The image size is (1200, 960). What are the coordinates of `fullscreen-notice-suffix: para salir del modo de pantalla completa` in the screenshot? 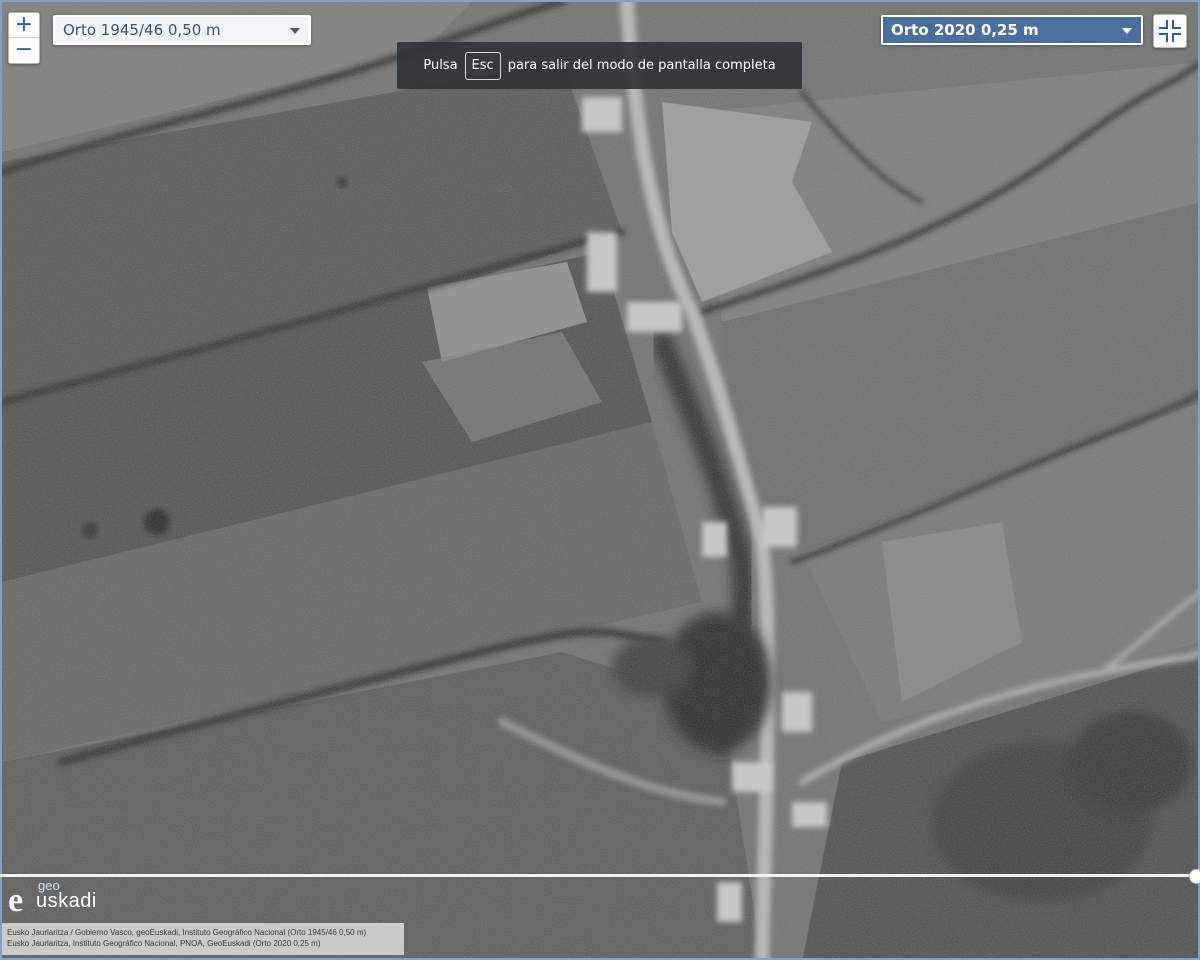 It's located at (641, 65).